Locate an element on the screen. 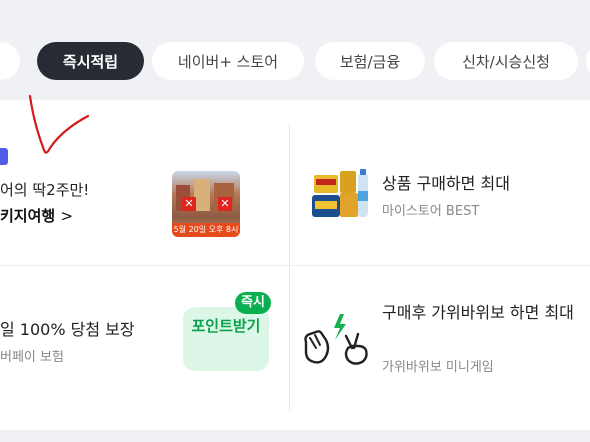 Image resolution: width=590 pixels, height=442 pixels. card4-title: 구매후 가위바위보 하면 최대 is located at coordinates (484, 312).